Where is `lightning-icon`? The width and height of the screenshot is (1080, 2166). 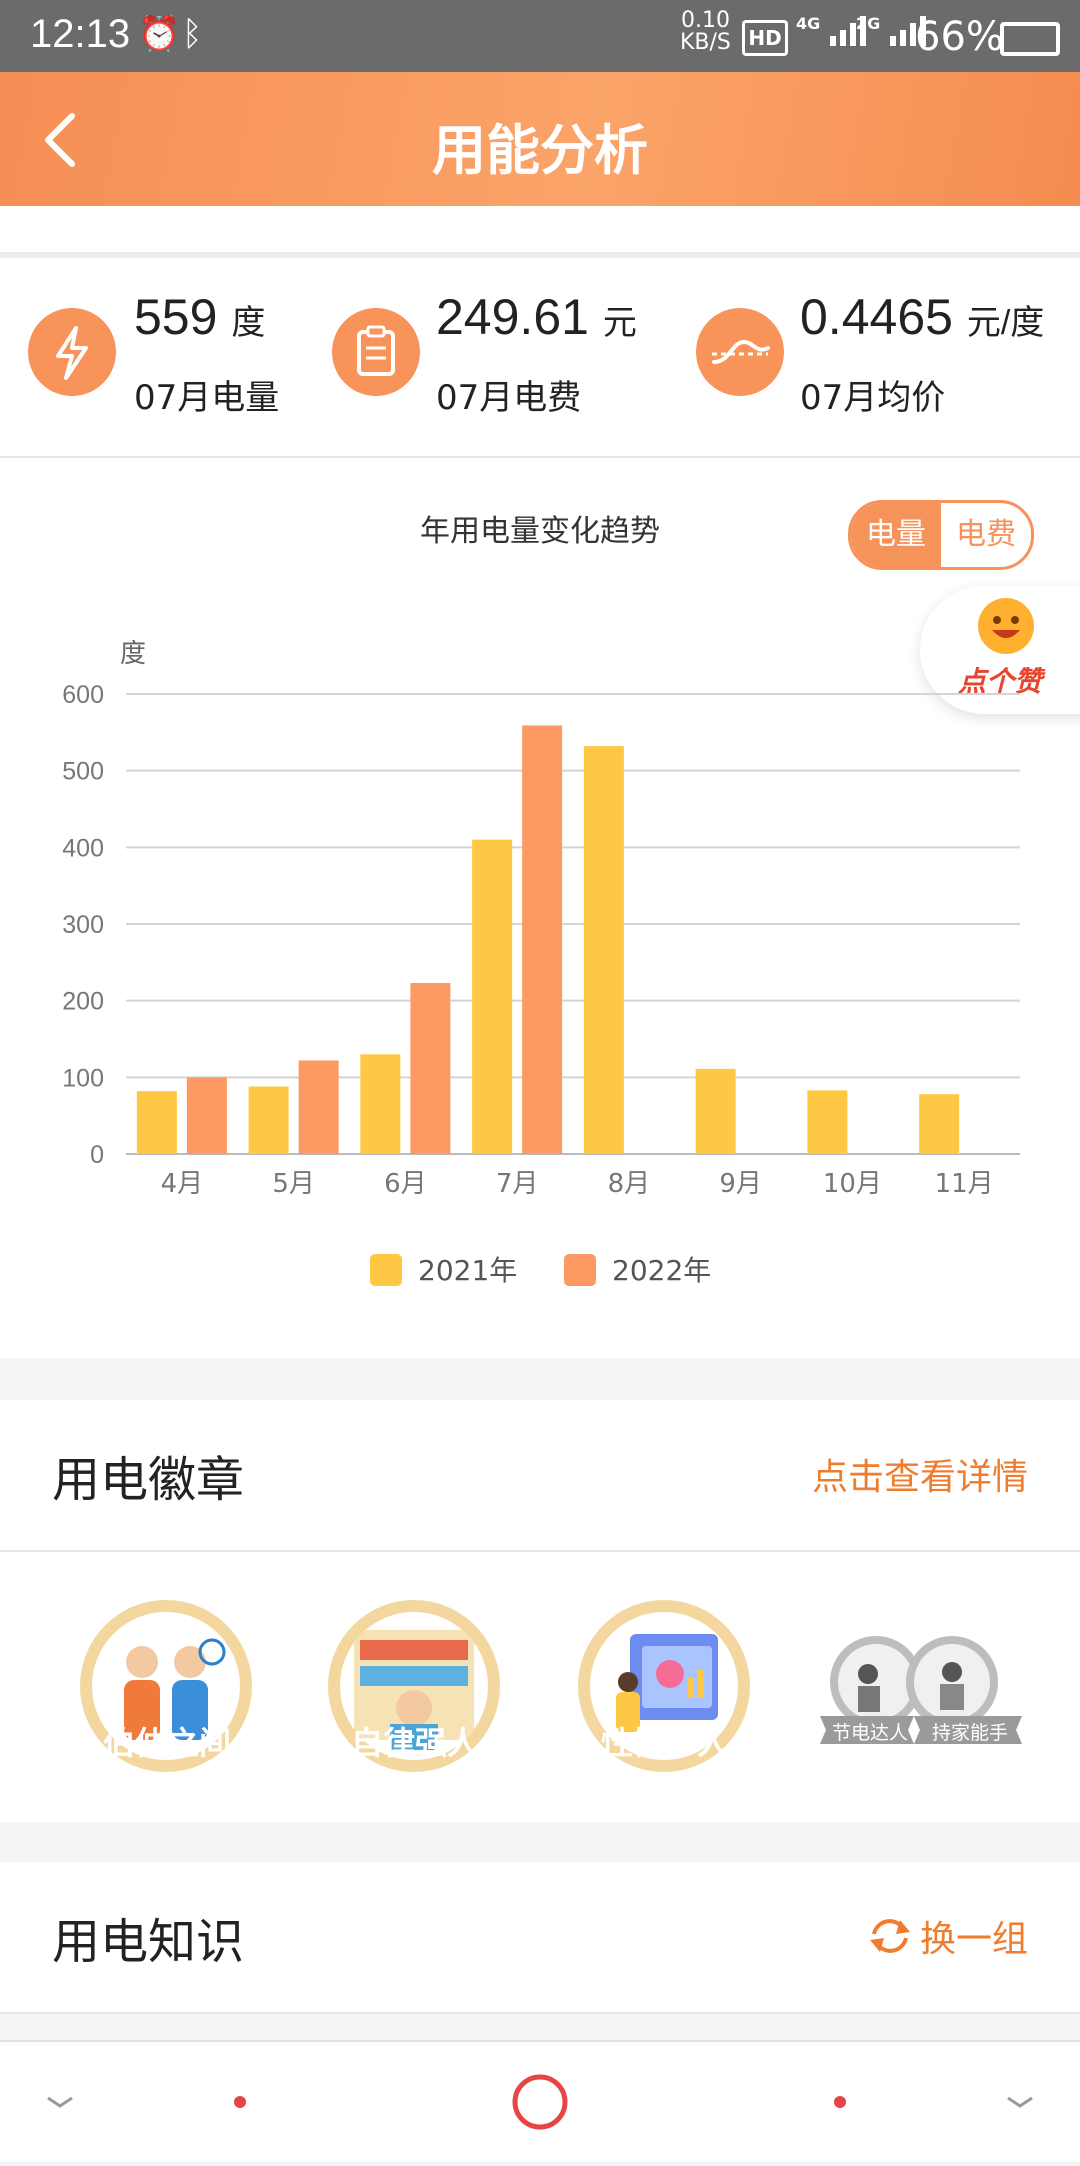
lightning-icon is located at coordinates (72, 352).